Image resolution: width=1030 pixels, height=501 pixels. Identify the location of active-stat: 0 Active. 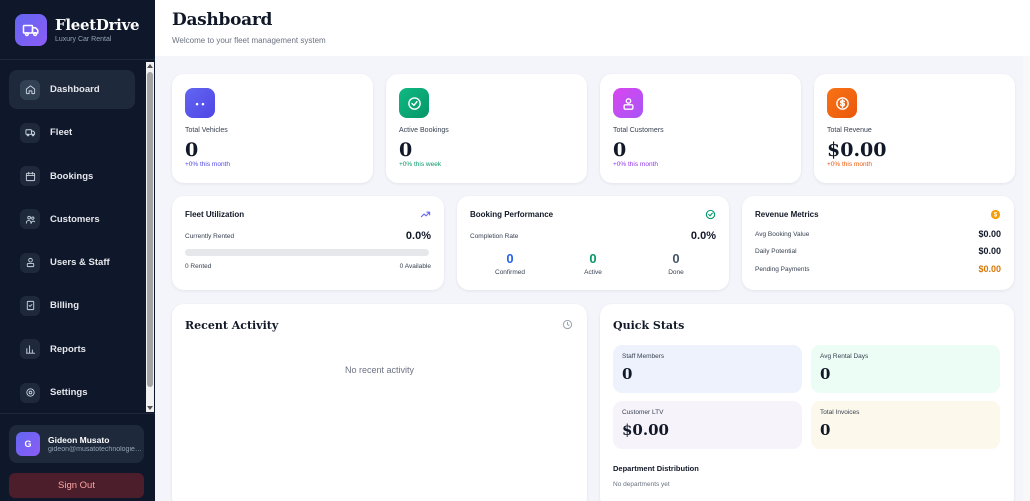
(593, 263).